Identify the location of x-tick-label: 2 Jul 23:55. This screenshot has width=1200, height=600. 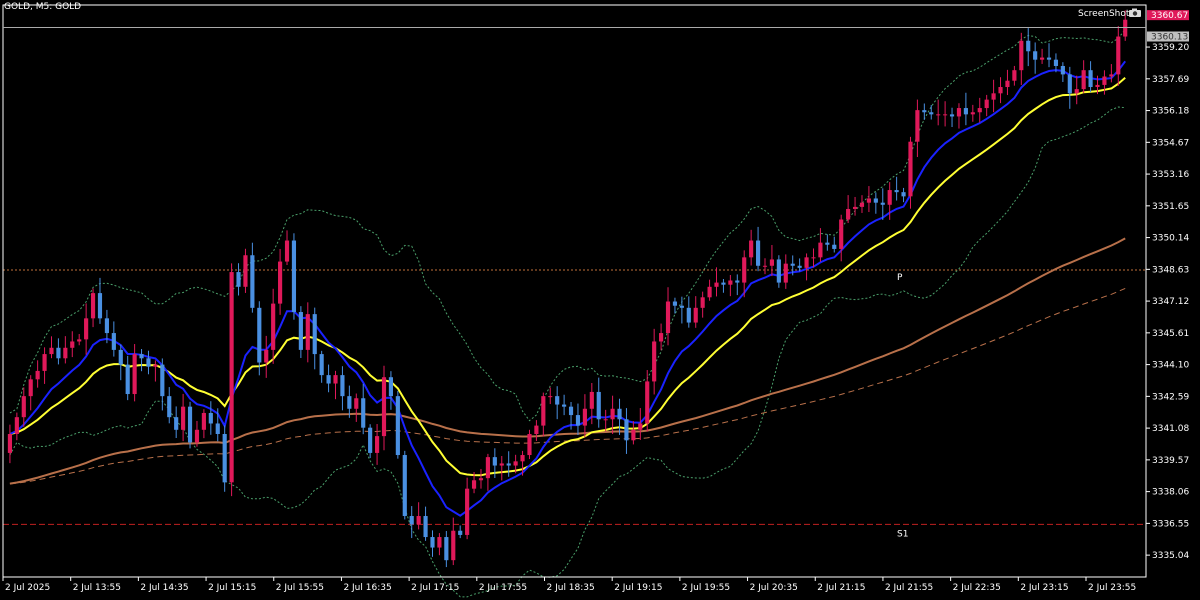
(1112, 588).